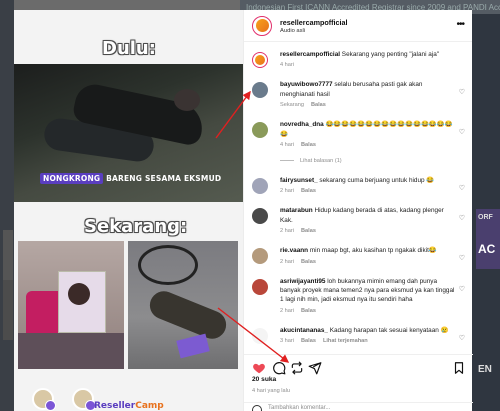  Describe the element at coordinates (287, 145) in the screenshot. I see `comment-time: 4 hari` at that location.